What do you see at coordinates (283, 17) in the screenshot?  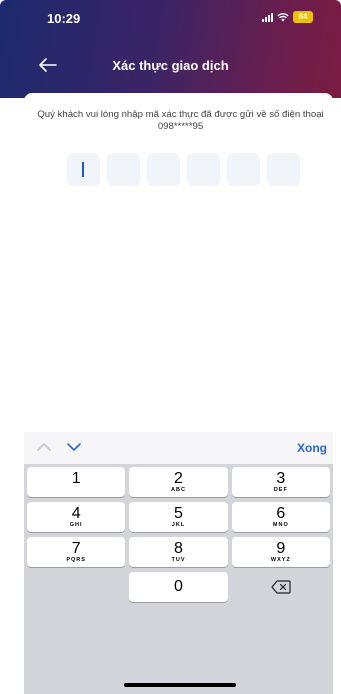 I see `wifi-icon` at bounding box center [283, 17].